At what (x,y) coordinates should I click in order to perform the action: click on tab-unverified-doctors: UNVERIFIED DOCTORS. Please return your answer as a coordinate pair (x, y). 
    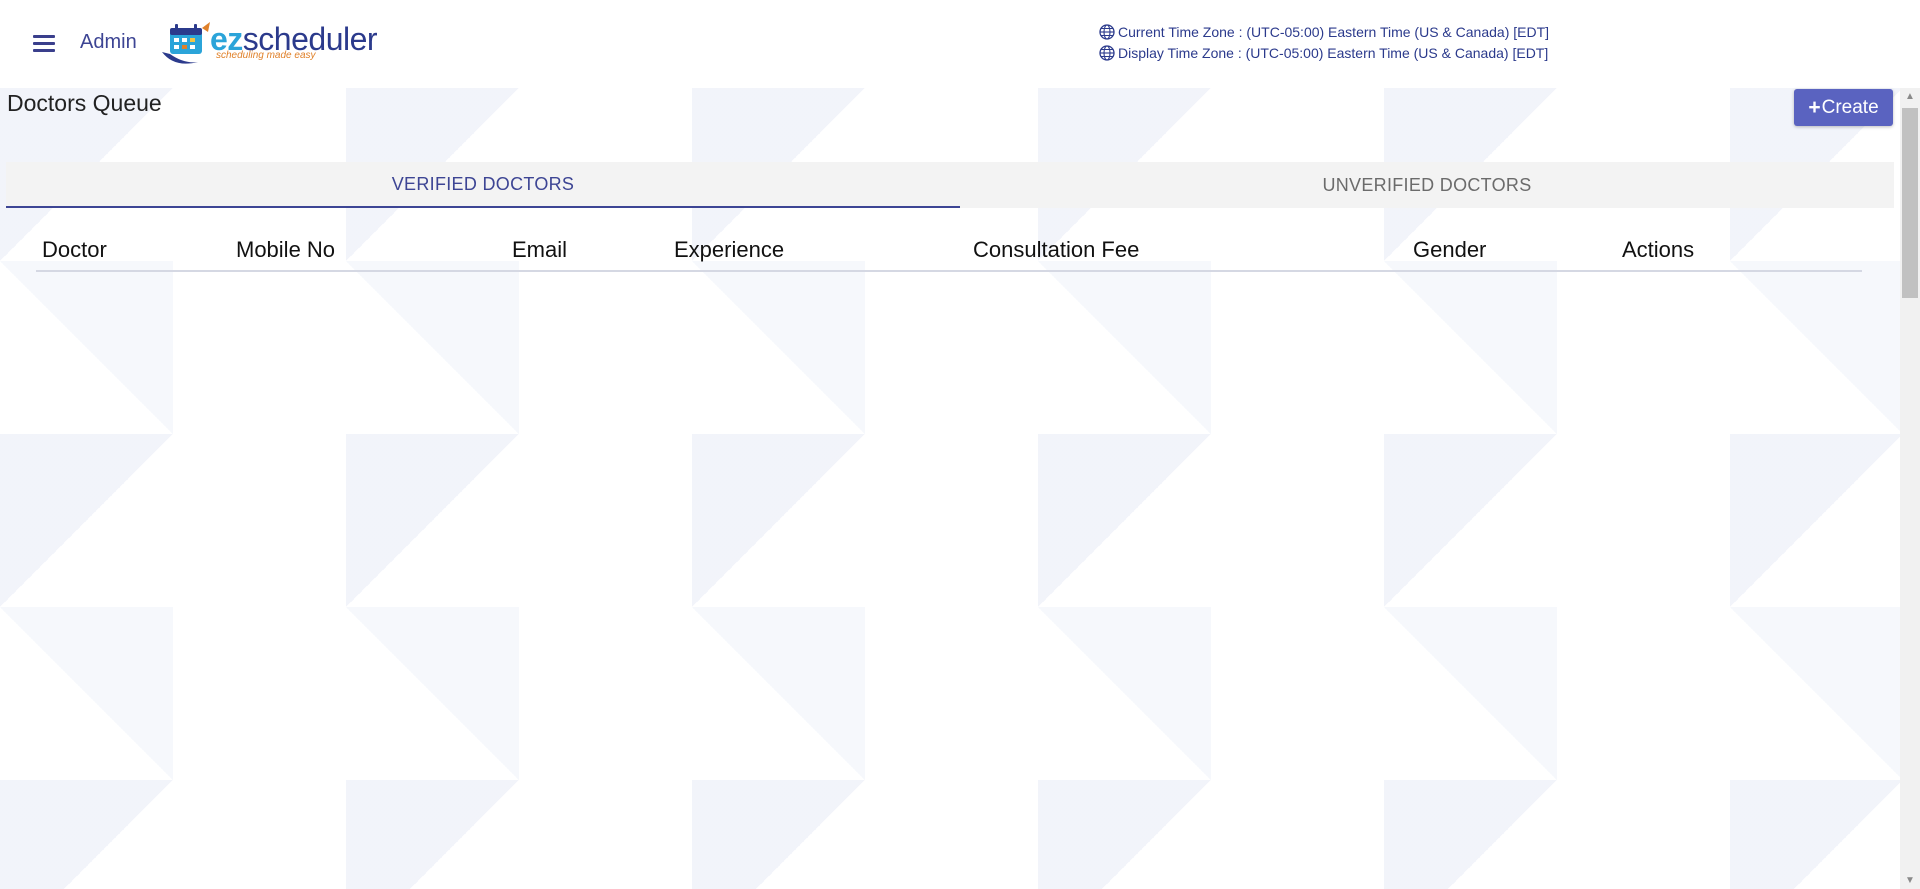
    Looking at the image, I should click on (1427, 185).